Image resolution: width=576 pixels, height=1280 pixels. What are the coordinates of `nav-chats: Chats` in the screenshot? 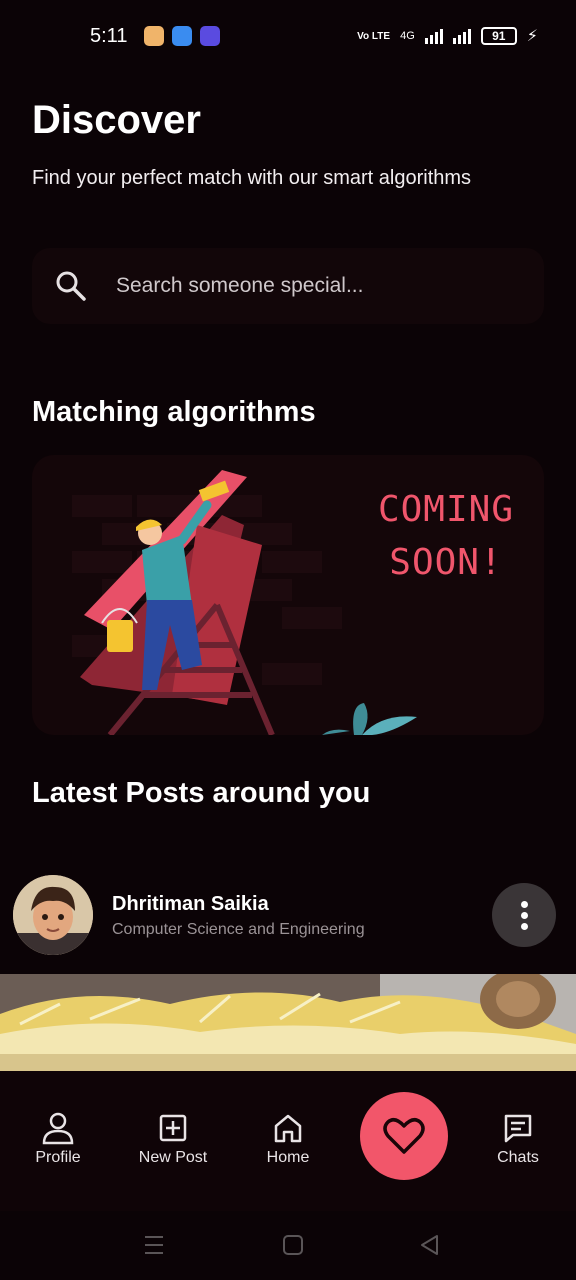 It's located at (518, 1139).